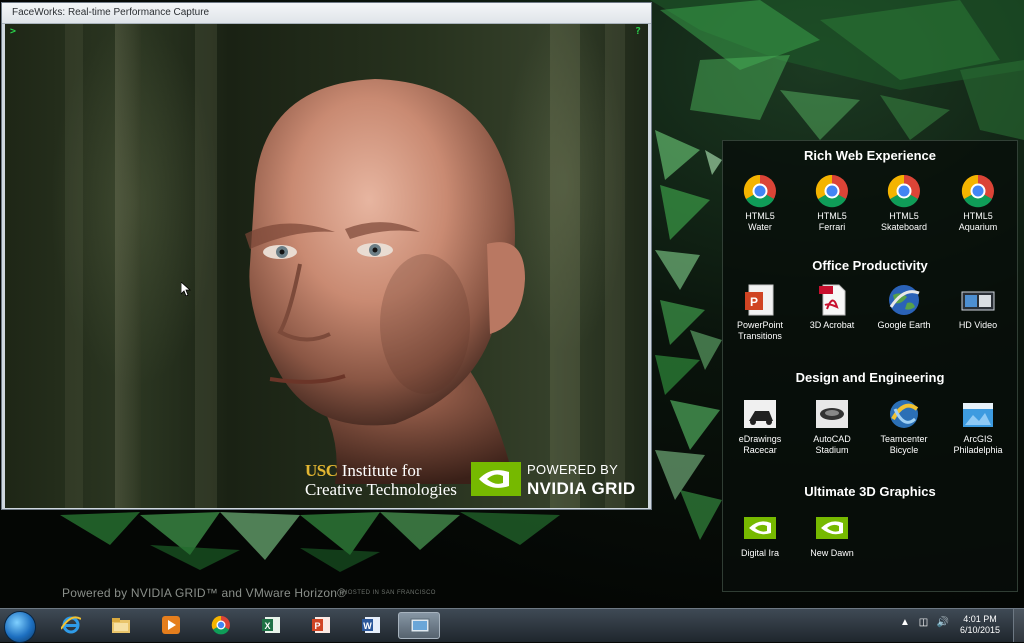 The image size is (1024, 643). I want to click on taskbar-clock: 4:01 PM 6/10/2015, so click(980, 625).